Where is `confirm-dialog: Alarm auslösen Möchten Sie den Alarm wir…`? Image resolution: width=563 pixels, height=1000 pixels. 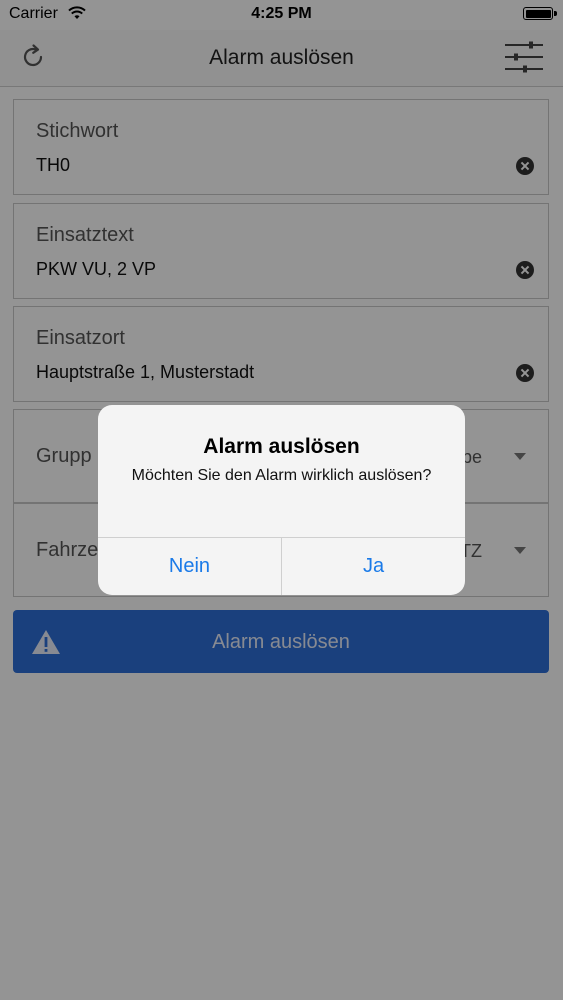 confirm-dialog: Alarm auslösen Möchten Sie den Alarm wir… is located at coordinates (281, 500).